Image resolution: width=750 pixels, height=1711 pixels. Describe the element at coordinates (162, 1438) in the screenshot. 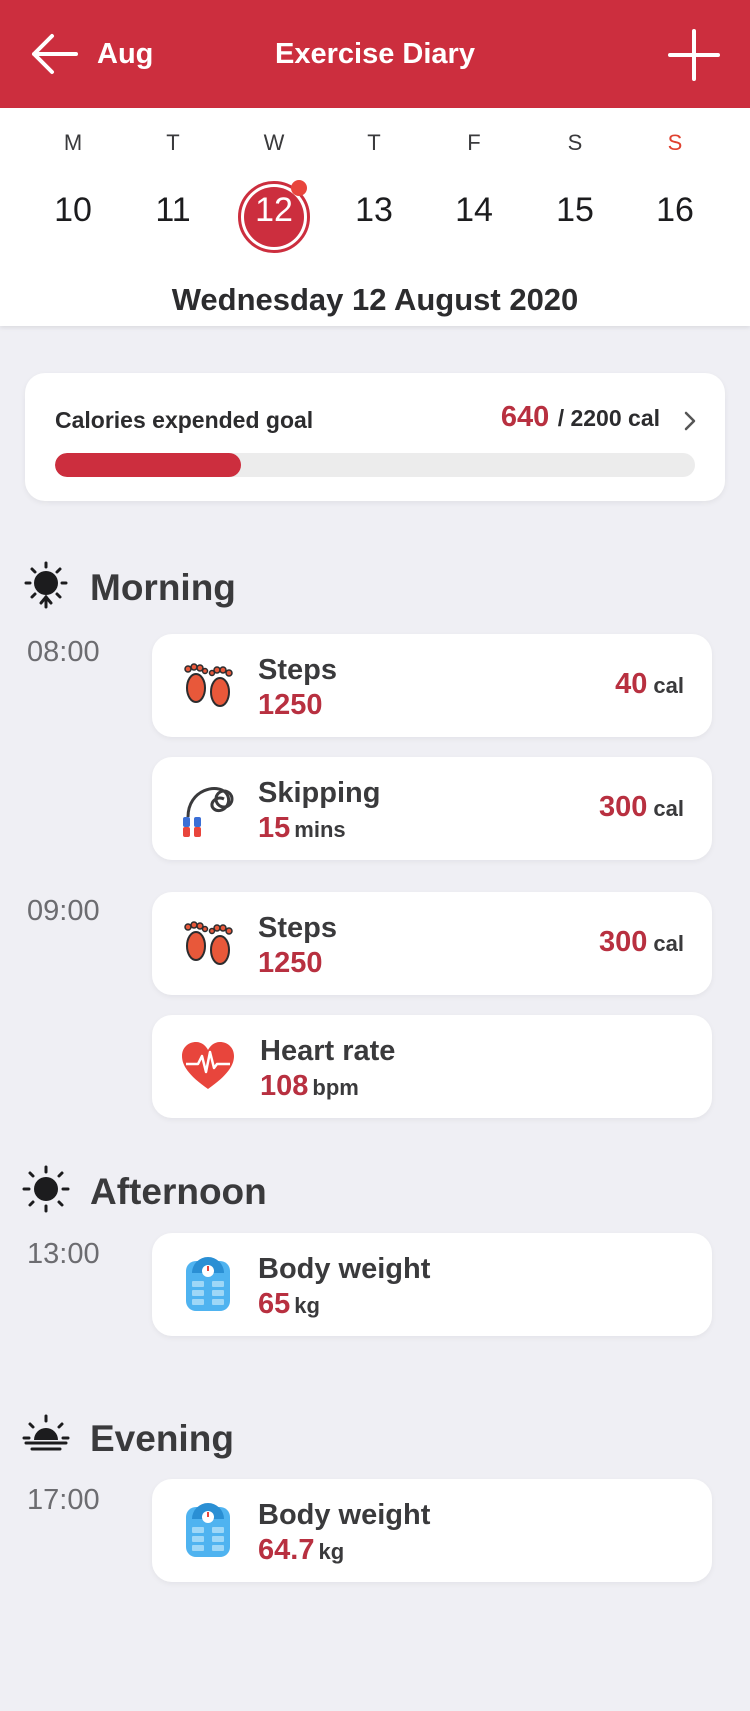

I see `section-title: Evening` at that location.